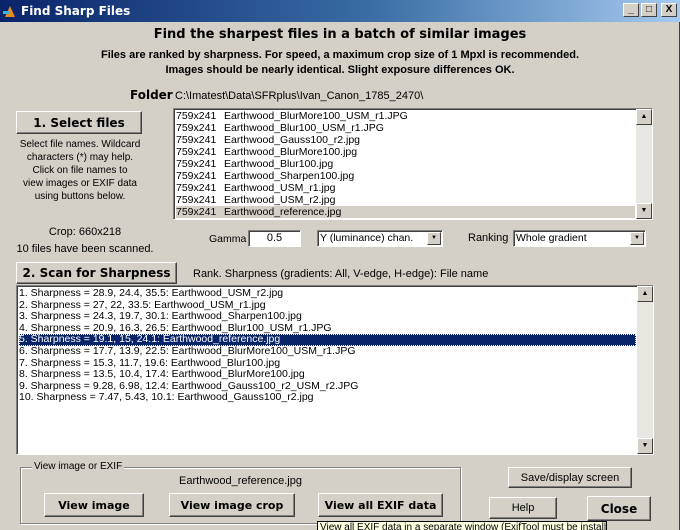 The height and width of the screenshot is (530, 680). I want to click on channel-select: Y (luminance) chan. ▼, so click(380, 238).